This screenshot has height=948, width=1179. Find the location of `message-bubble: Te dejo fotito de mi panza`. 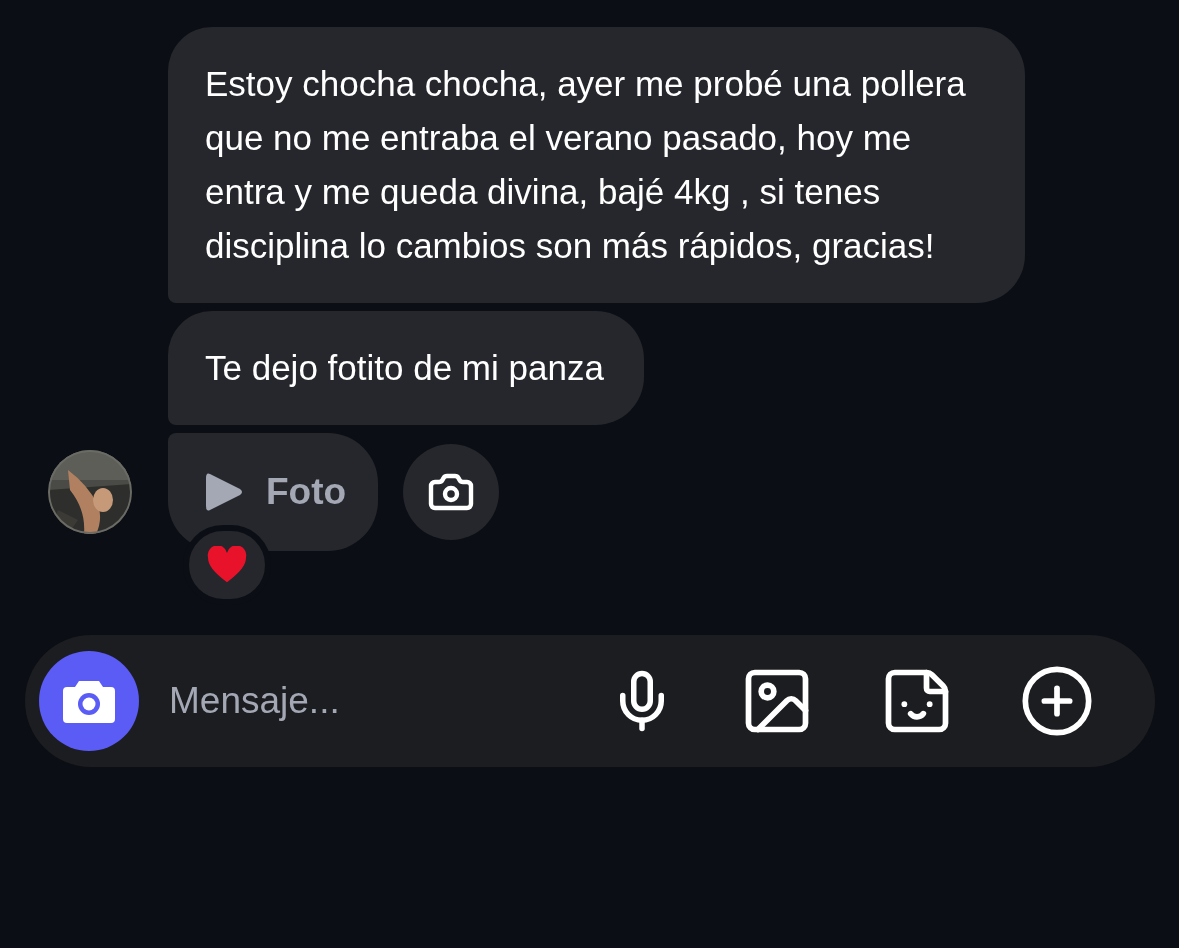

message-bubble: Te dejo fotito de mi panza is located at coordinates (406, 368).